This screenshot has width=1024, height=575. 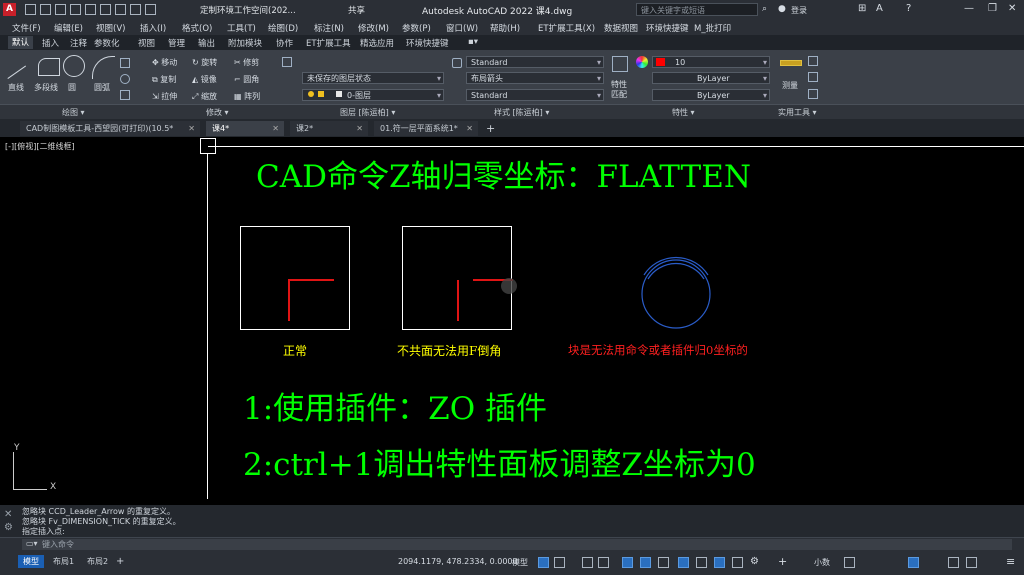 I want to click on ribbon-tab: 管理, so click(x=176, y=43).